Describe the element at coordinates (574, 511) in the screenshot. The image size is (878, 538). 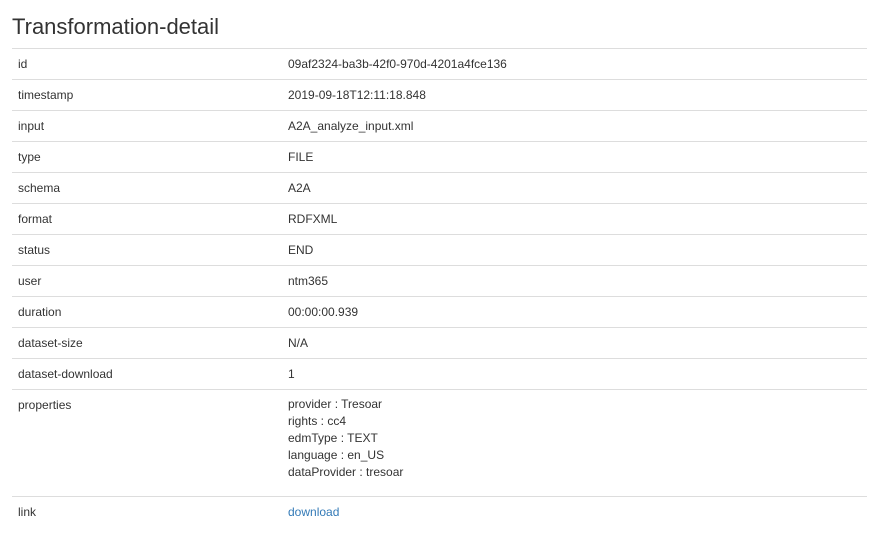
I see `row-value-link: download` at that location.